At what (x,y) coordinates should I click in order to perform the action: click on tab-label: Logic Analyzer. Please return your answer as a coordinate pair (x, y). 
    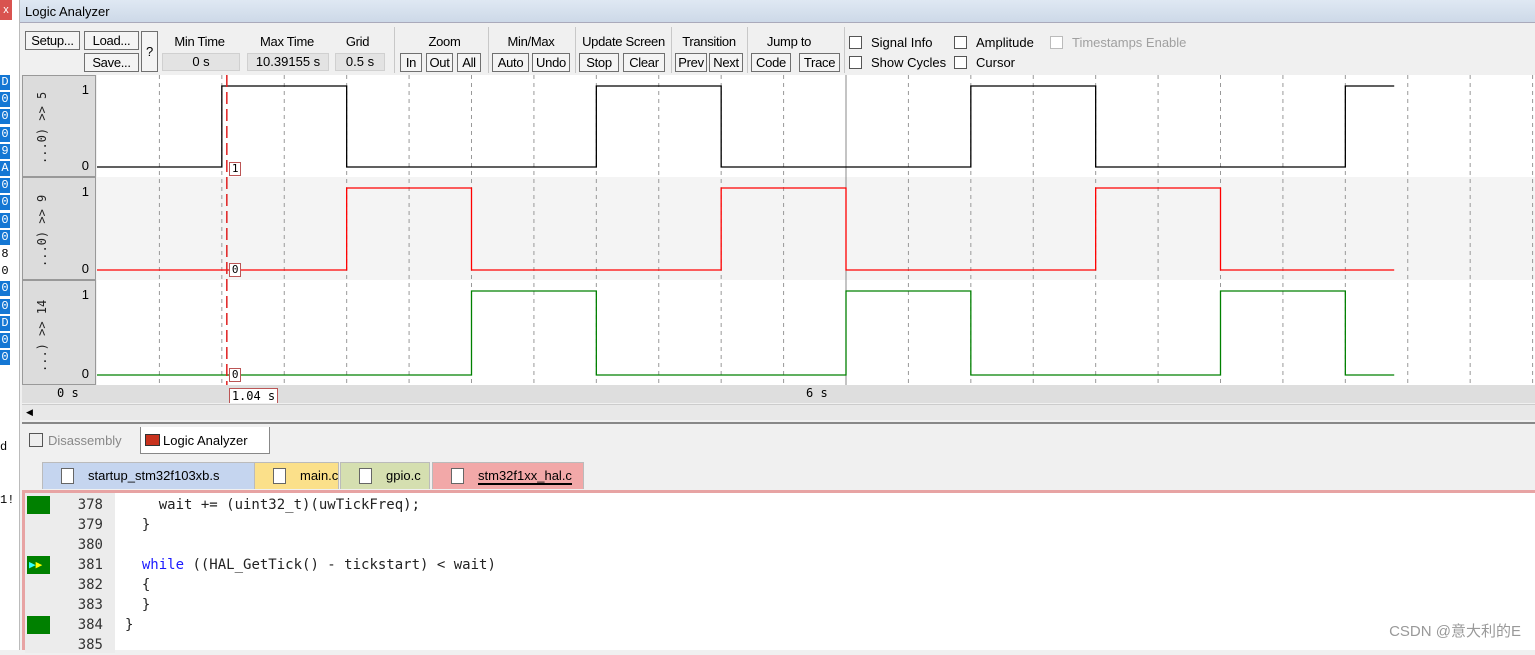
    Looking at the image, I should click on (205, 440).